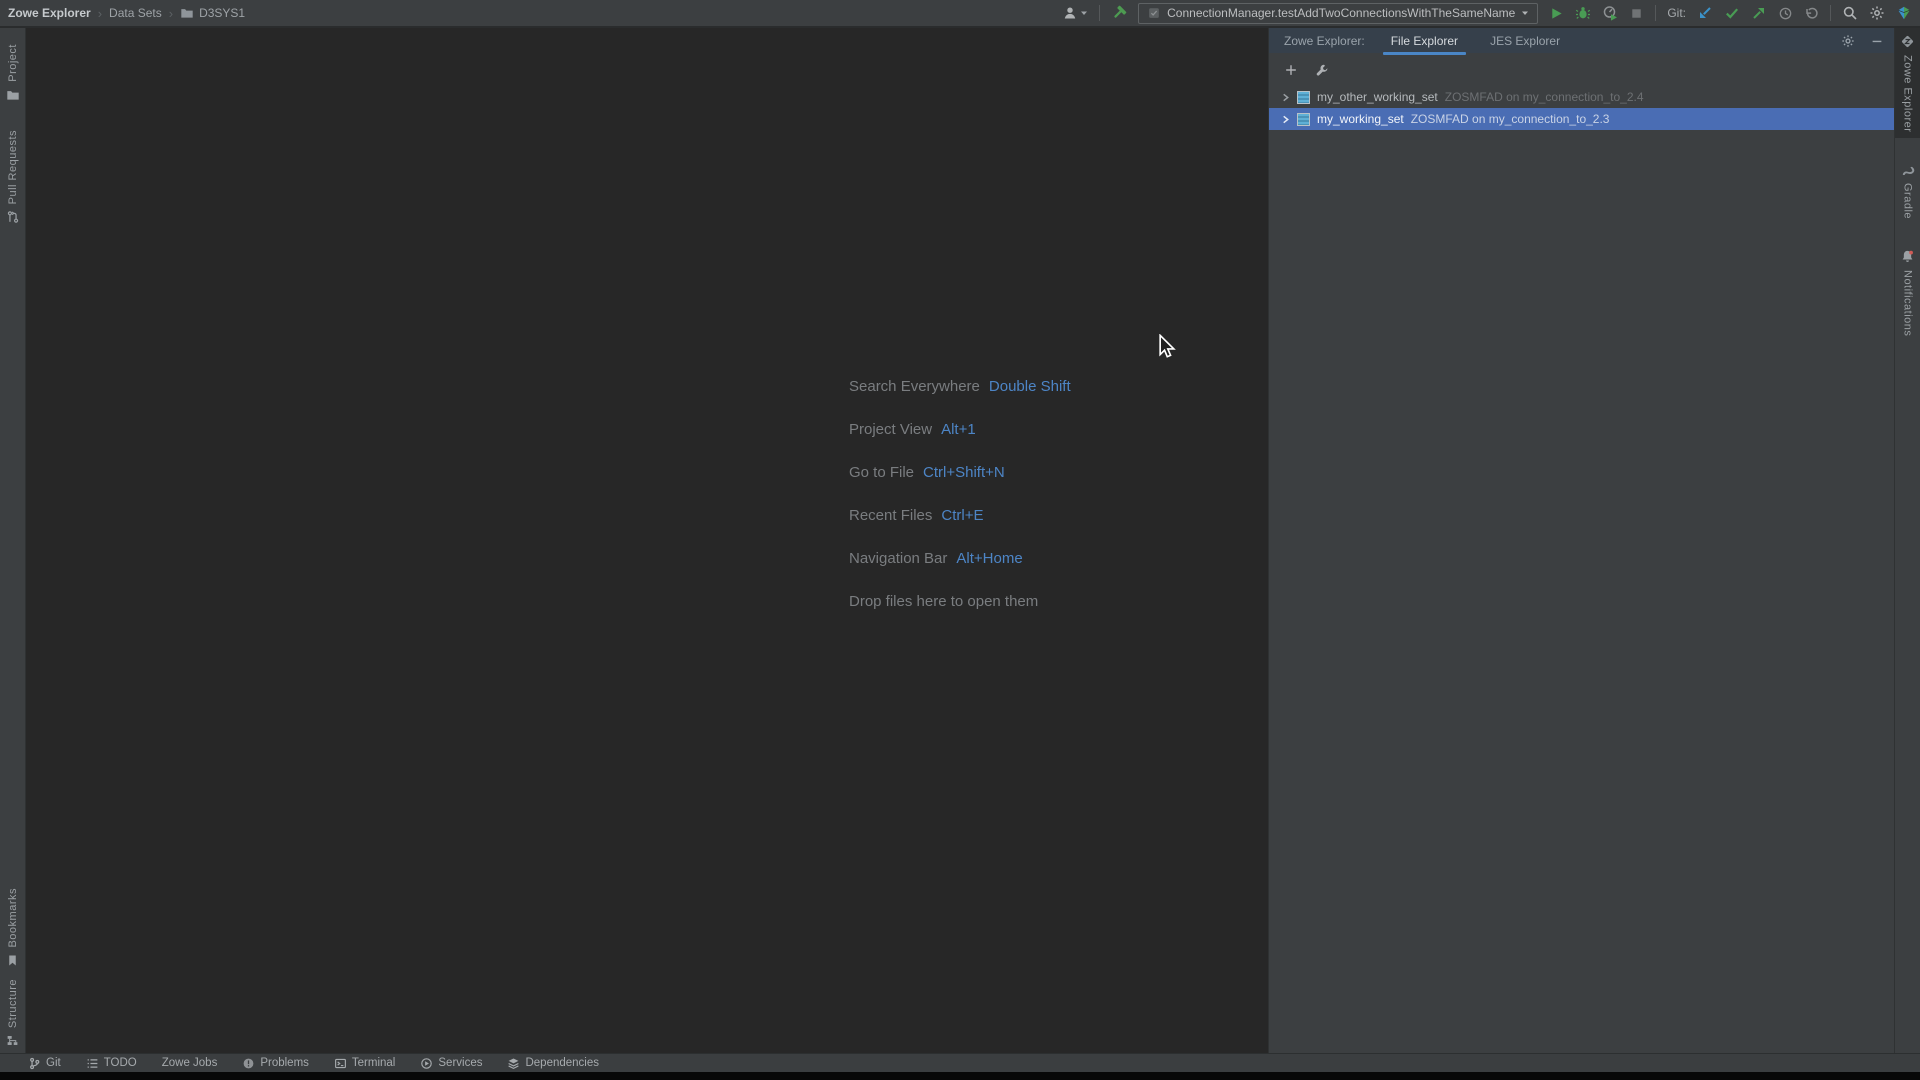 The image size is (1920, 1080). Describe the element at coordinates (958, 429) in the screenshot. I see `shortcut-keys: Alt+1` at that location.